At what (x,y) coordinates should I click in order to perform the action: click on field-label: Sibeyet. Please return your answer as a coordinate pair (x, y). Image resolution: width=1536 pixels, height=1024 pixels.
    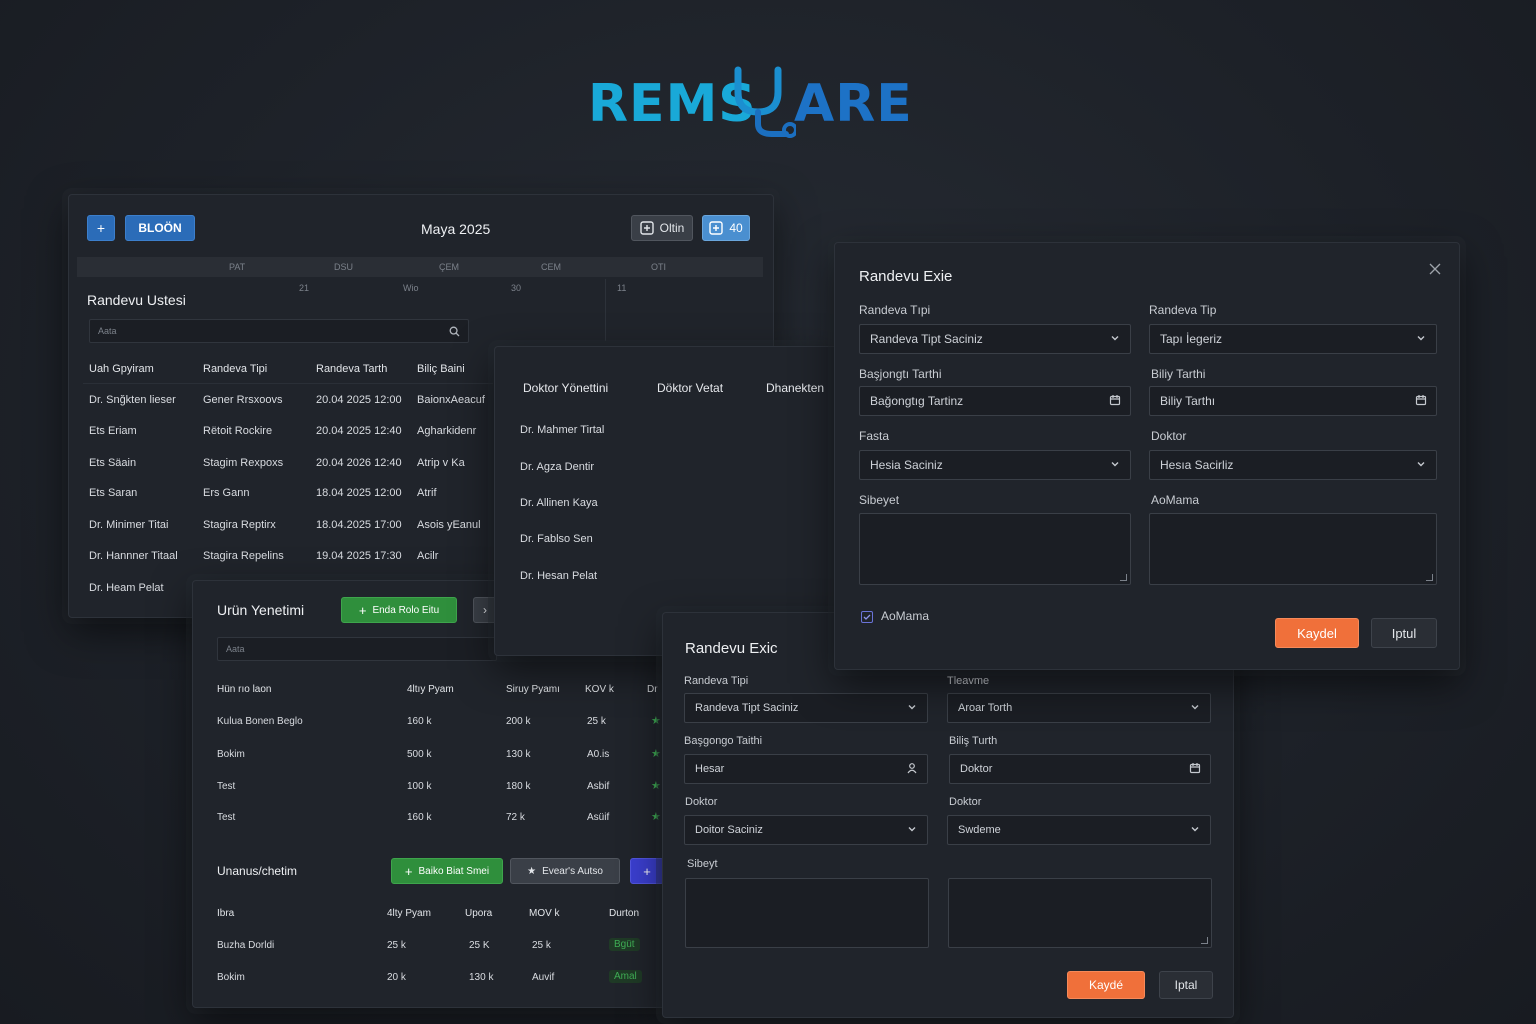
    Looking at the image, I should click on (879, 500).